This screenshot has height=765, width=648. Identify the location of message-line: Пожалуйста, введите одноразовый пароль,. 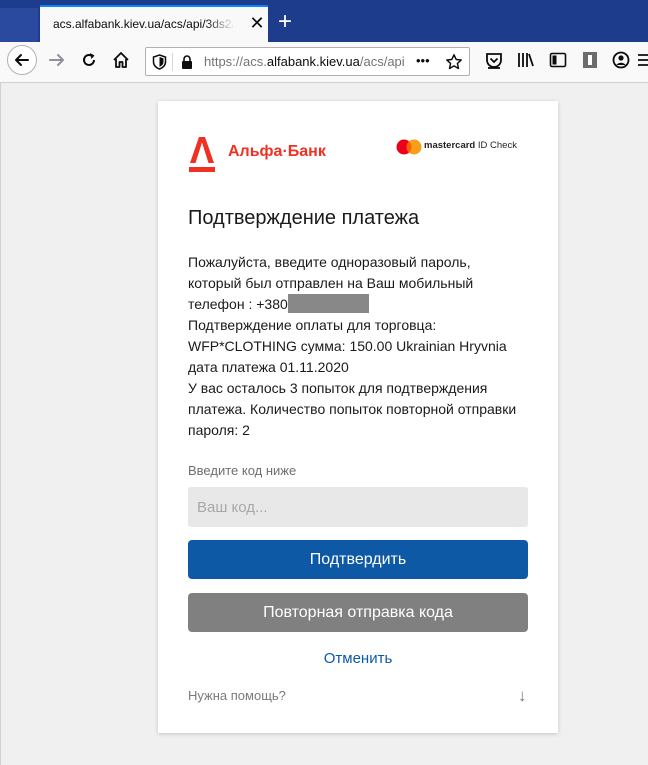
(329, 262).